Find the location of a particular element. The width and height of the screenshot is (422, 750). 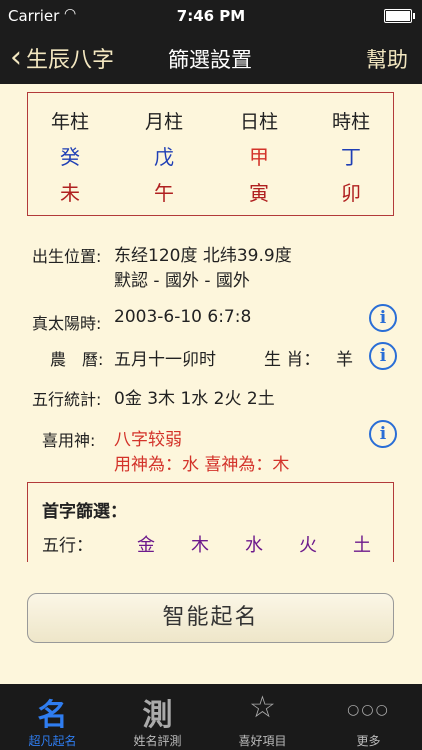

lunar-value: 五月十一卯时 is located at coordinates (165, 360).